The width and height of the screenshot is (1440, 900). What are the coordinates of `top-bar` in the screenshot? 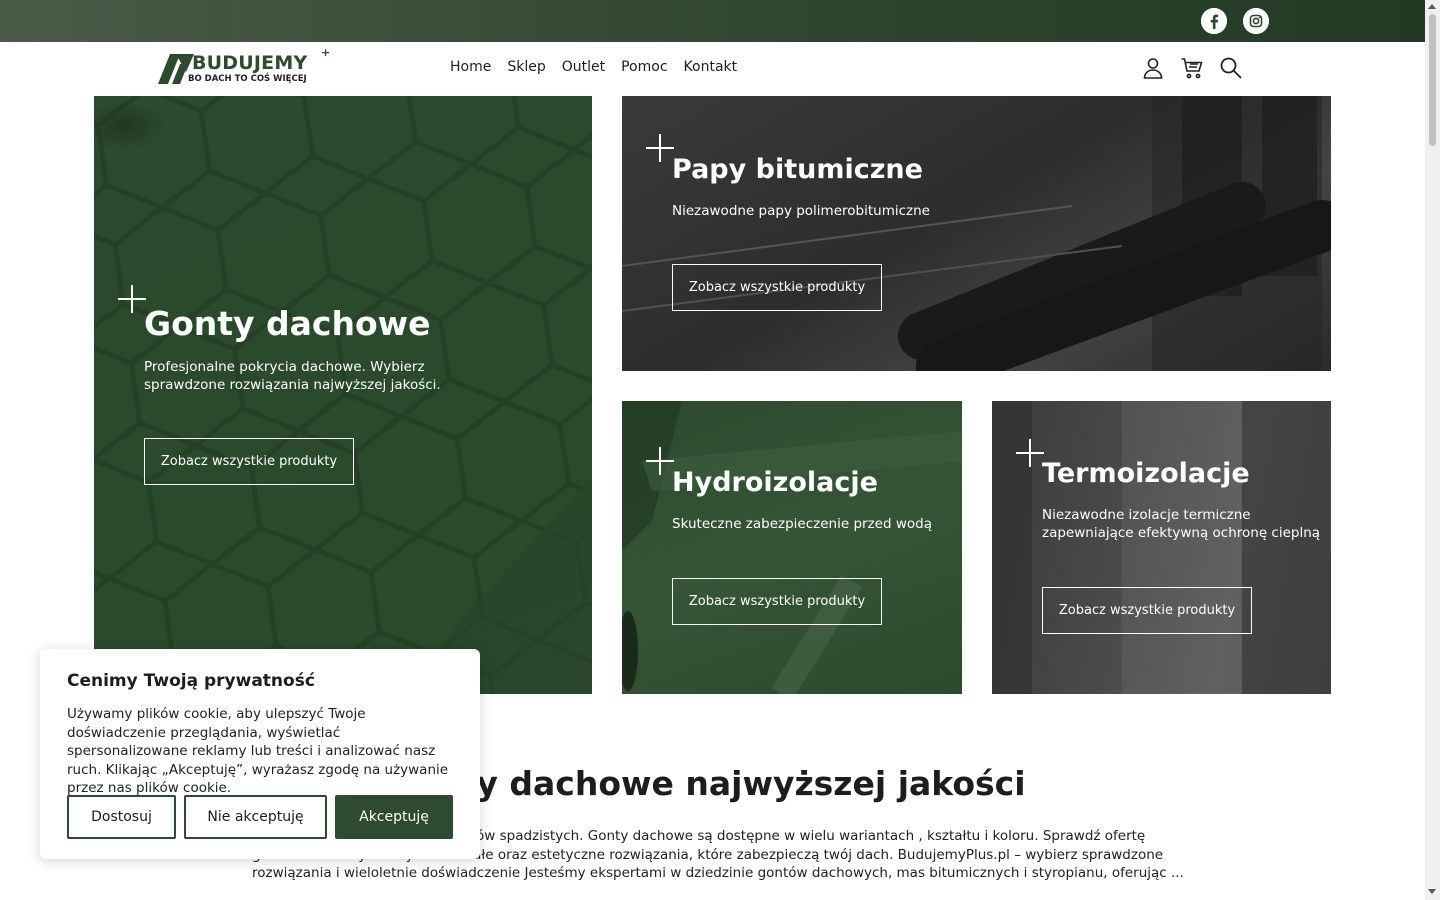 It's located at (712, 21).